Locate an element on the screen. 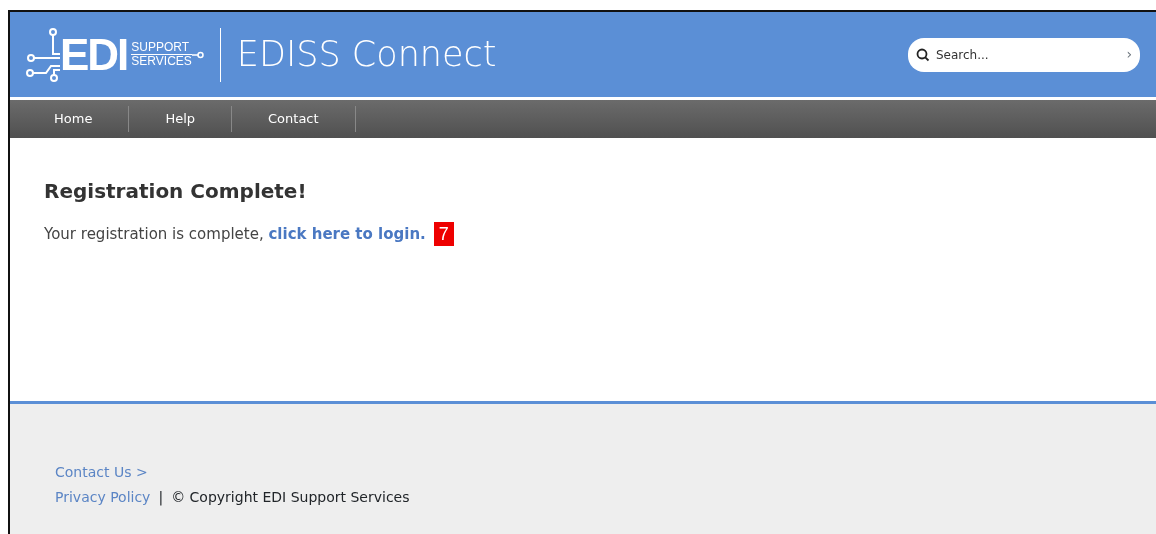 The image size is (1156, 534). contact-link: Contact Us > is located at coordinates (101, 472).